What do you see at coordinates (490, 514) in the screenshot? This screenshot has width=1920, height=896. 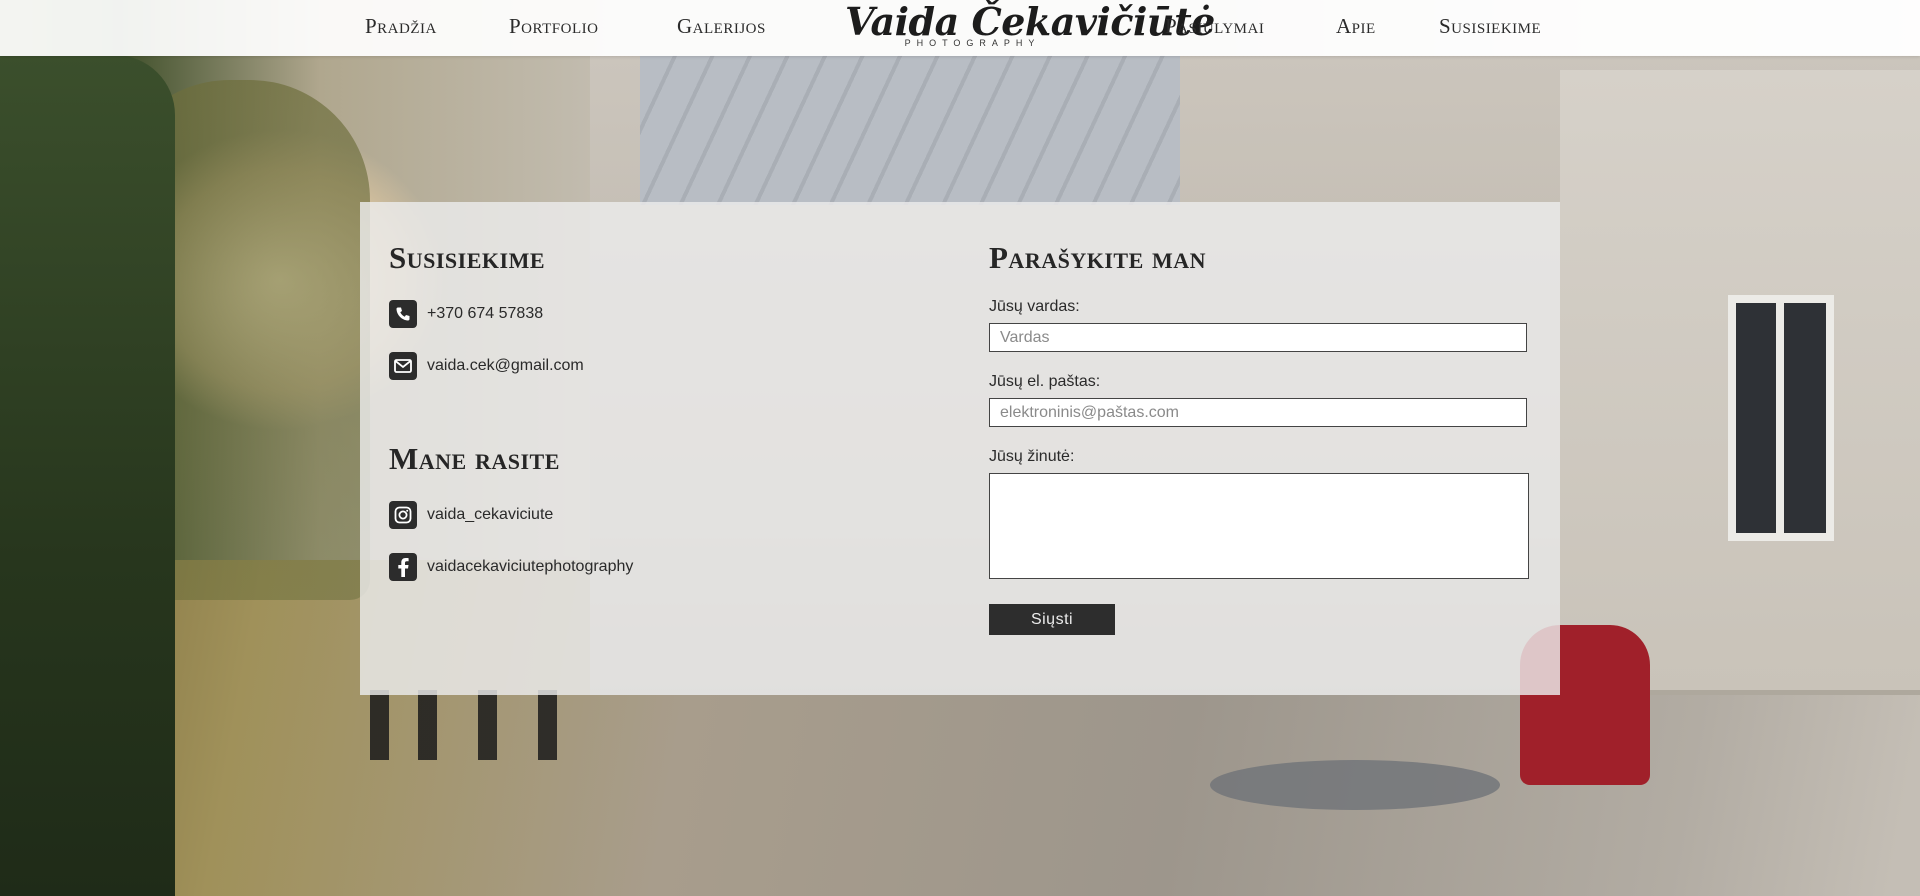 I see `instagram-handle: vaida_cekaviciute` at bounding box center [490, 514].